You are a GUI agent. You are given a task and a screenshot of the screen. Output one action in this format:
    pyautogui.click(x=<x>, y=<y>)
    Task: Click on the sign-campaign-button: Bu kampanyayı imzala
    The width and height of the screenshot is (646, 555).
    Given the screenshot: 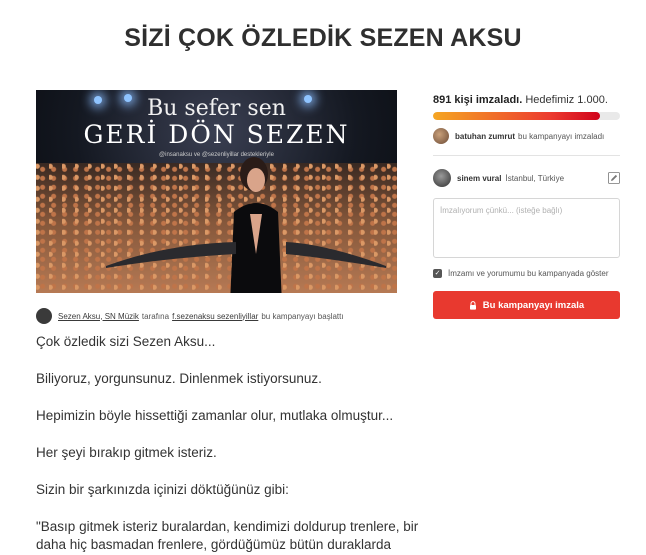 What is the action you would take?
    pyautogui.click(x=526, y=305)
    